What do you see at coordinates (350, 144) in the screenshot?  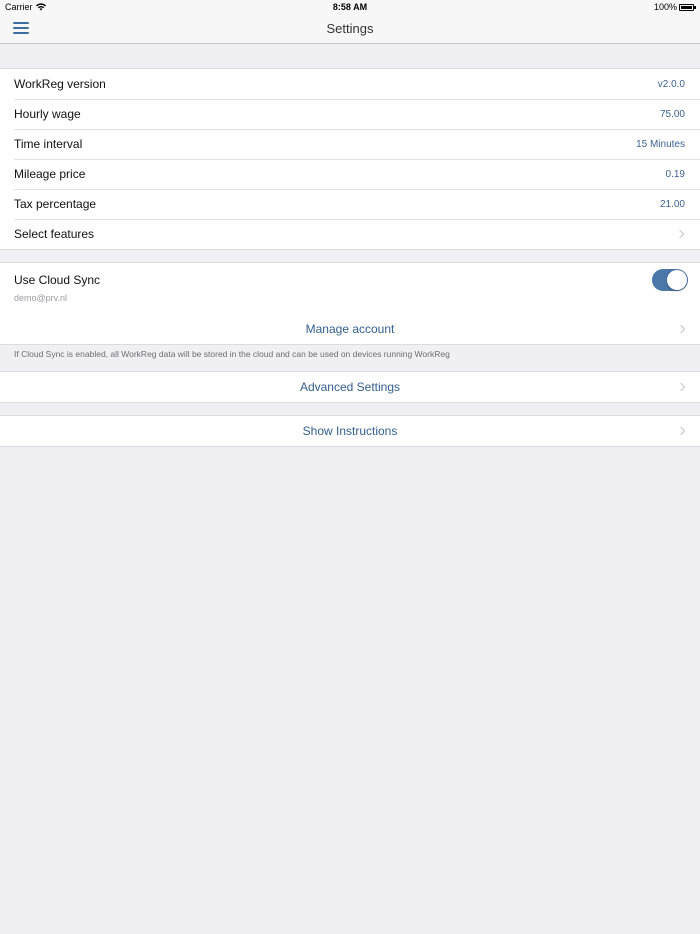 I see `settings-row-time-interval: Time interval 15 Minutes` at bounding box center [350, 144].